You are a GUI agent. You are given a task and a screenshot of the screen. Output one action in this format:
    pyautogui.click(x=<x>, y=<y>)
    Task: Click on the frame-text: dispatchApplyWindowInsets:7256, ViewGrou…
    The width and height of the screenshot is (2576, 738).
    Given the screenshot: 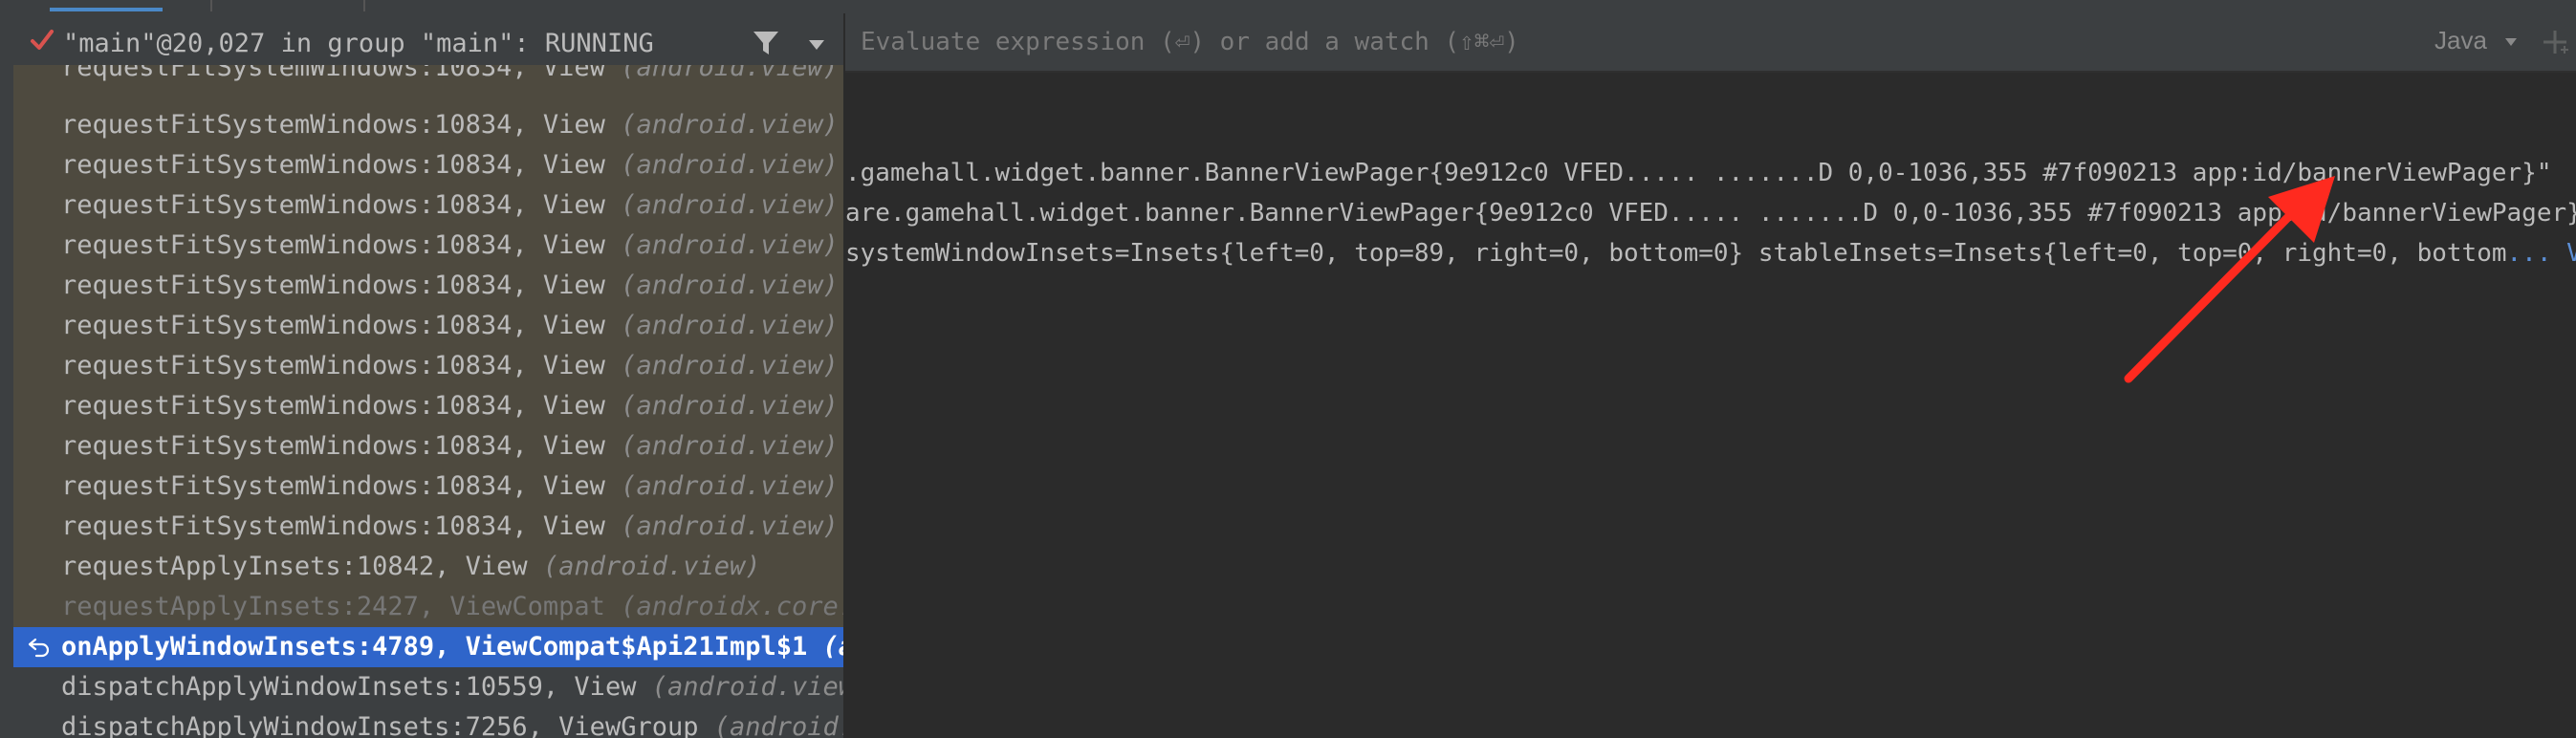 What is the action you would take?
    pyautogui.click(x=452, y=722)
    